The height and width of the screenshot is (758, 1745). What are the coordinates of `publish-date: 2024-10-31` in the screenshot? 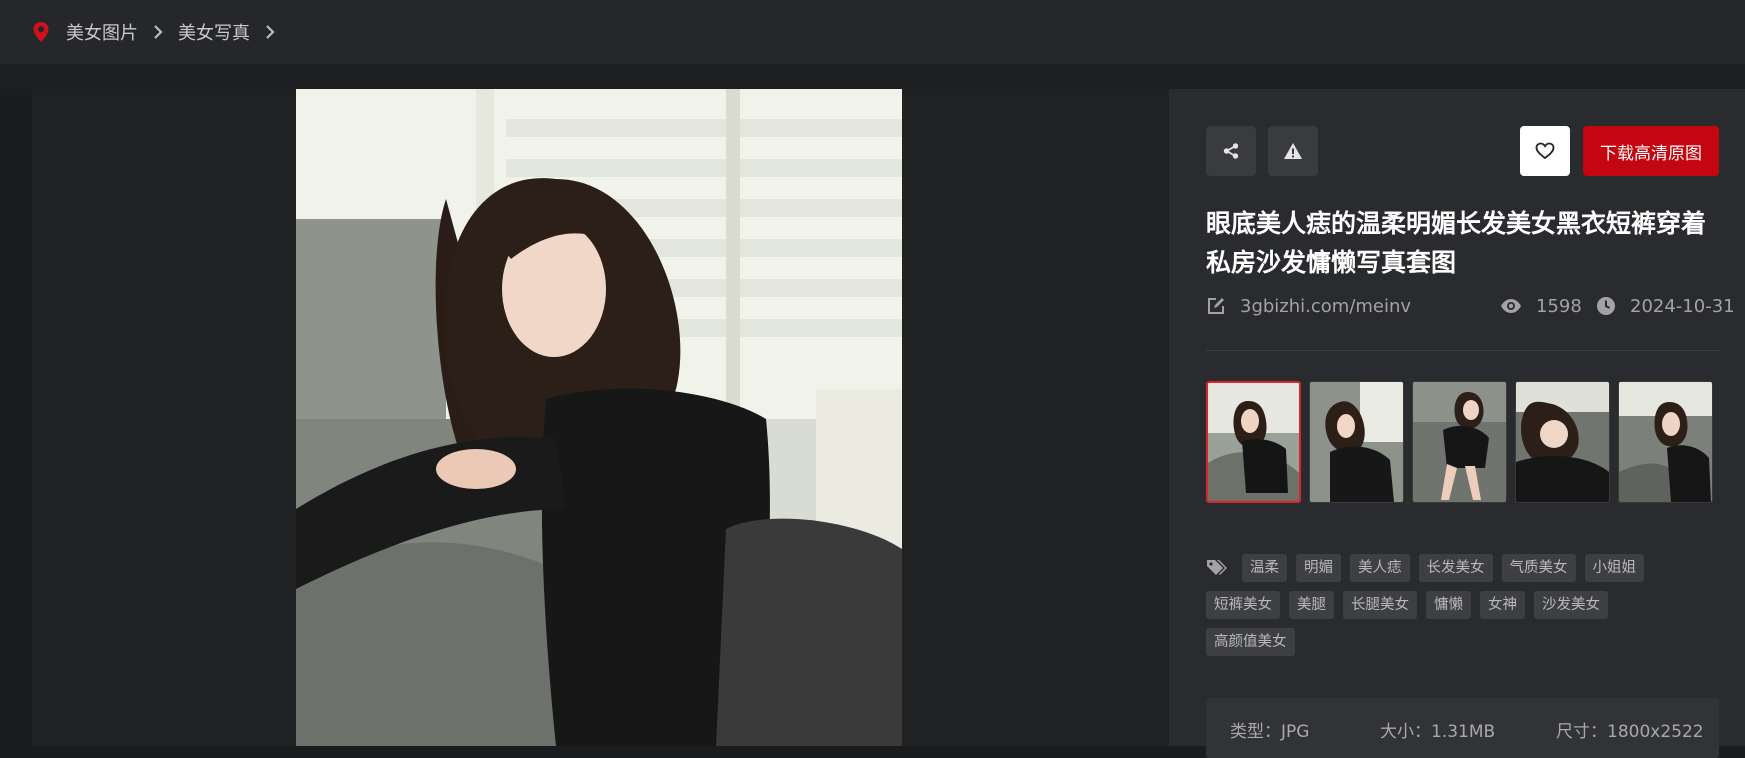 It's located at (1682, 306).